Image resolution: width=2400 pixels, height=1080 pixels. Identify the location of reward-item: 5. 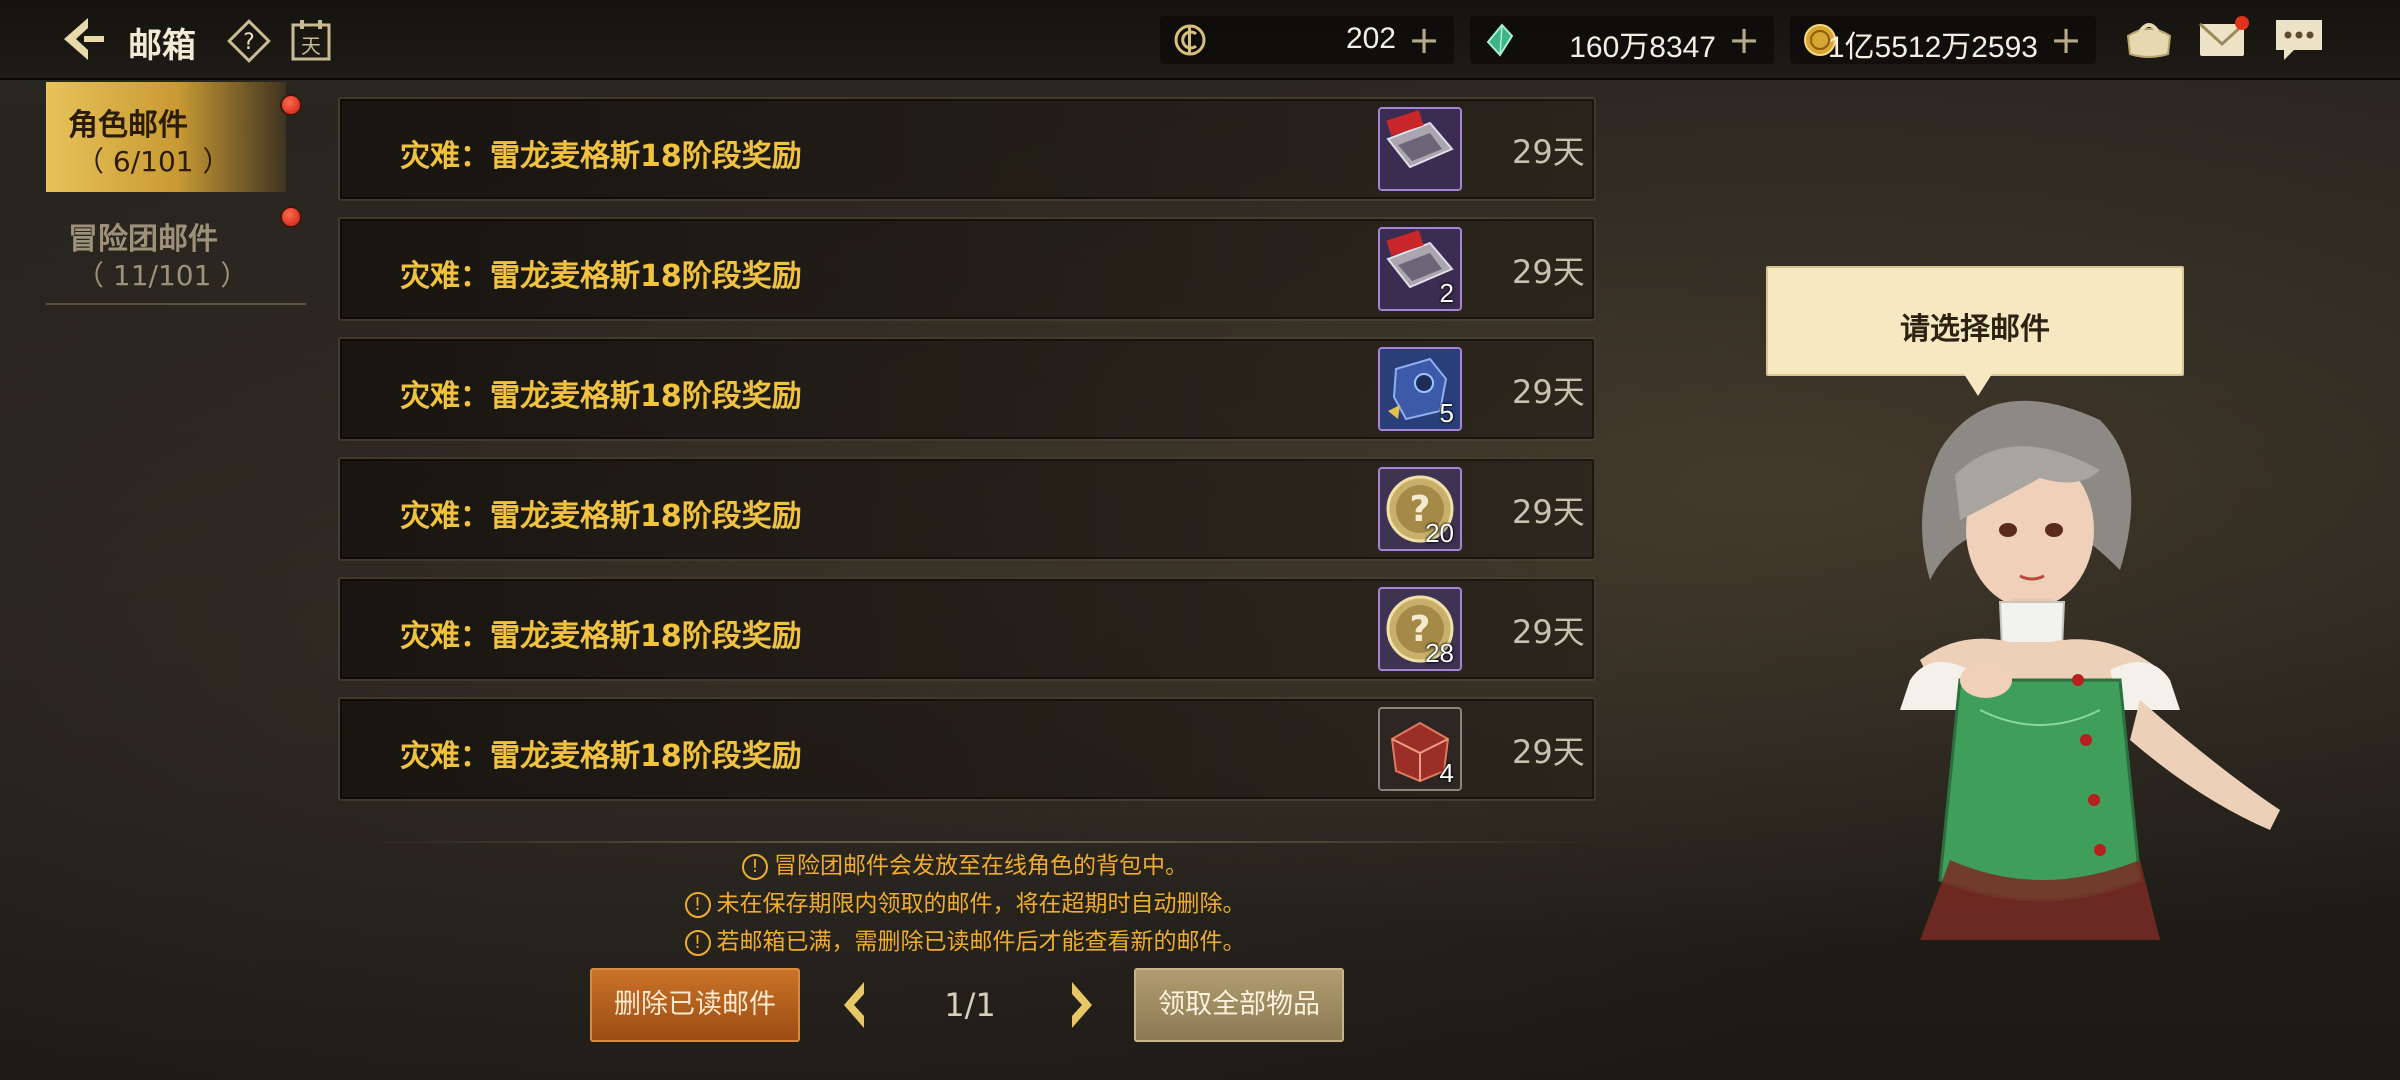
(1420, 389).